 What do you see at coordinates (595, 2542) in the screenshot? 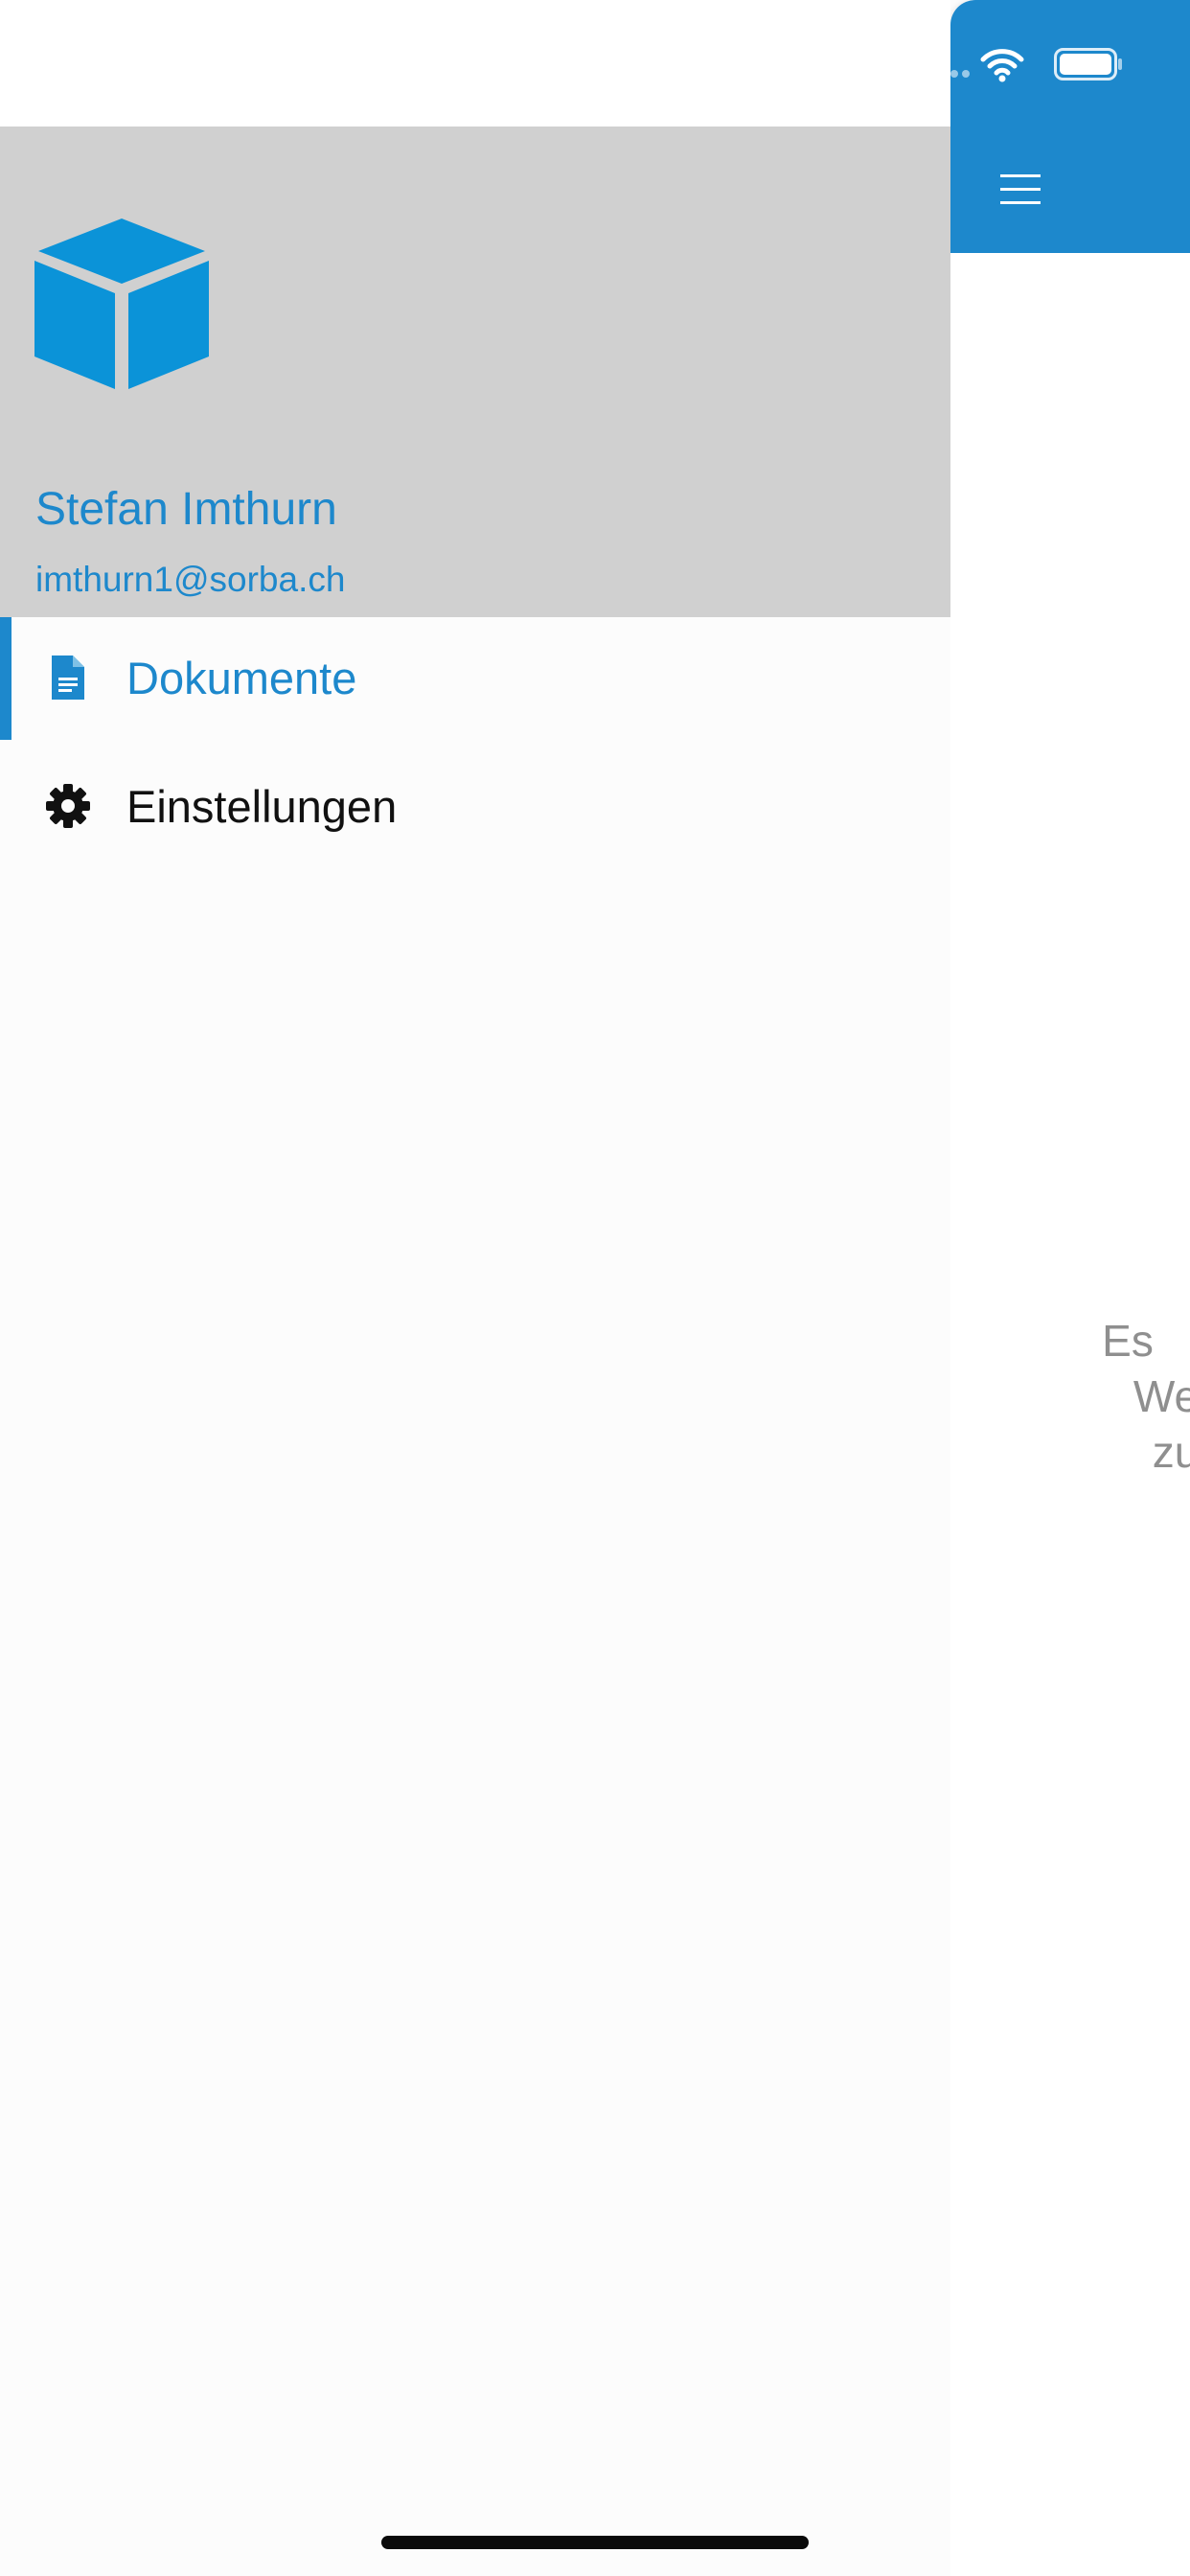
I see `home-indicator` at bounding box center [595, 2542].